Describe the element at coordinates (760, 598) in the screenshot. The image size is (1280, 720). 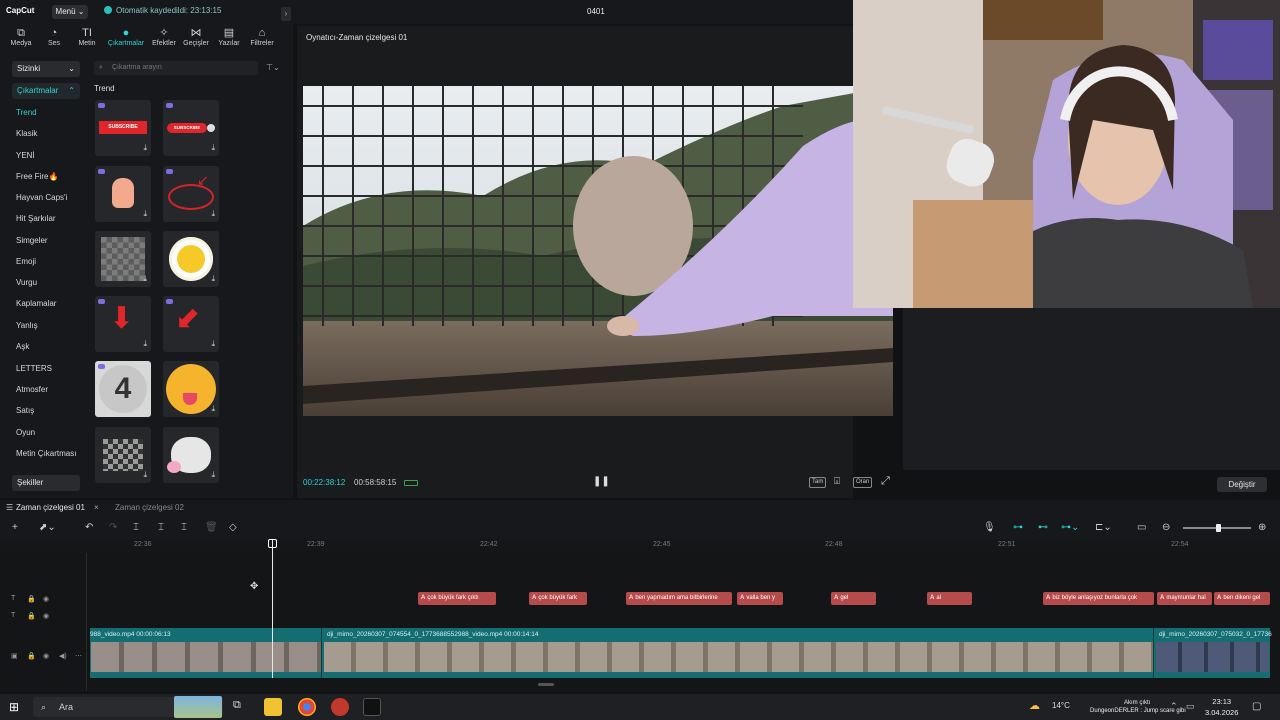
I see `subtitle-clip: Avalla ben y` at that location.